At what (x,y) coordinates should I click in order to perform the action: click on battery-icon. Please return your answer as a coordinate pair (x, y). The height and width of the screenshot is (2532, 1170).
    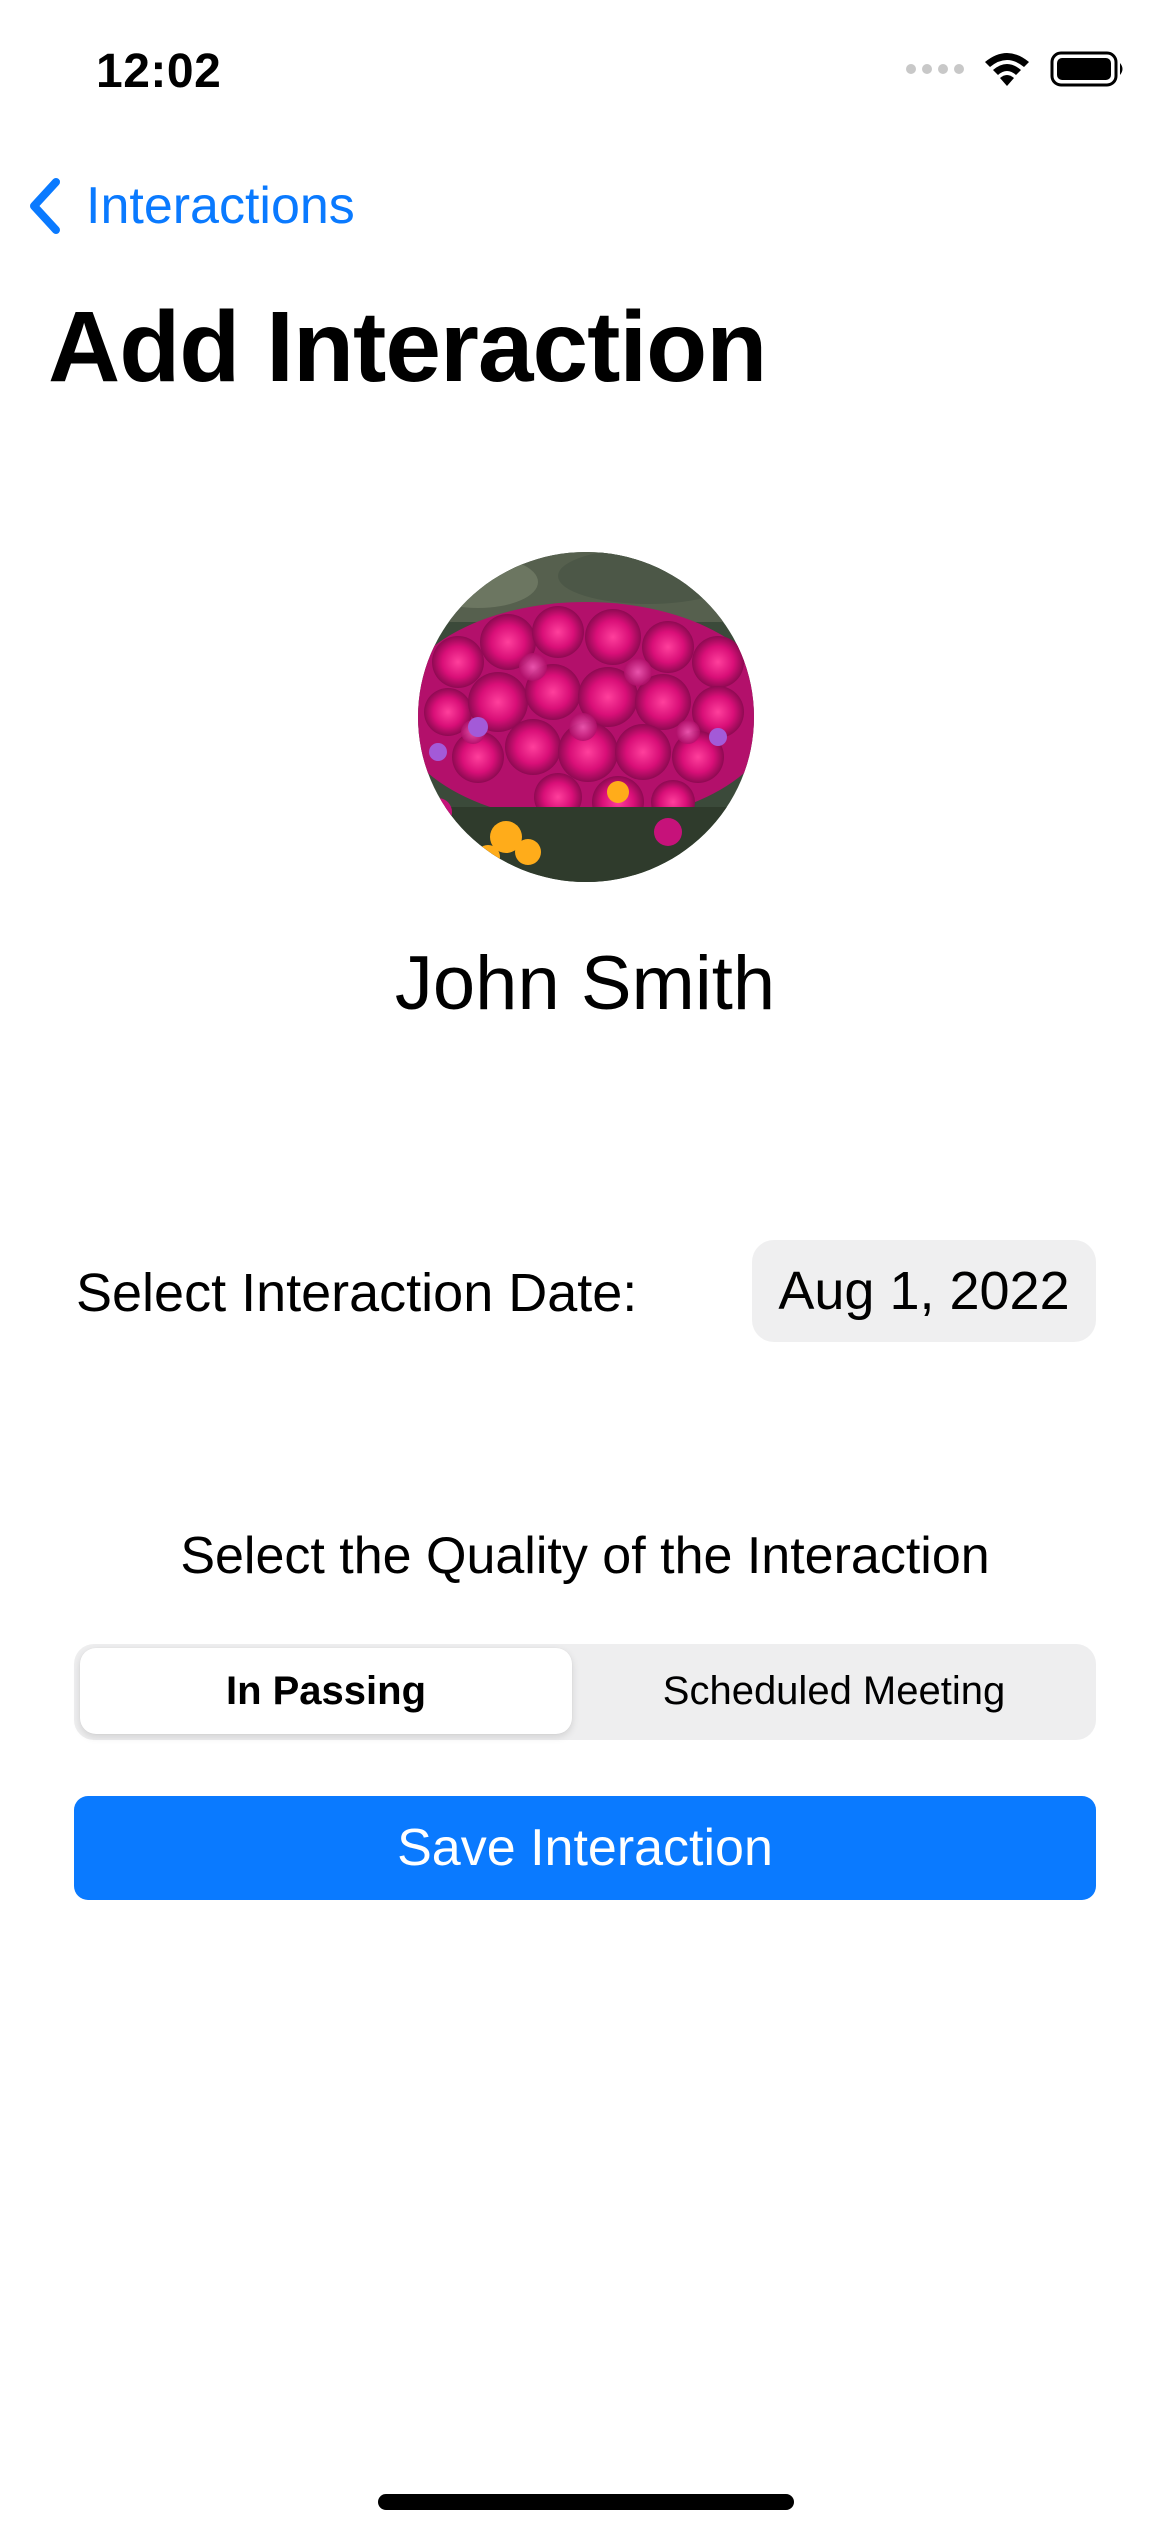
    Looking at the image, I should click on (1086, 69).